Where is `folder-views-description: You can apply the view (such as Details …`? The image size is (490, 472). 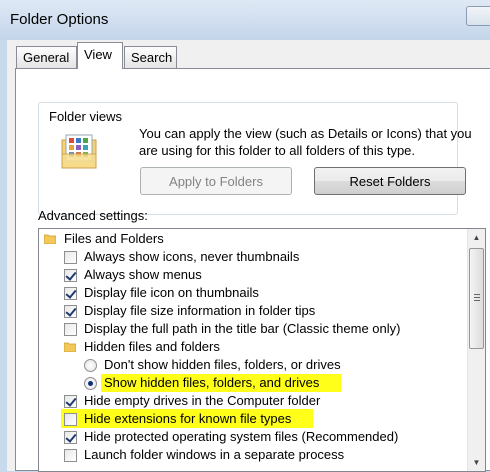 folder-views-description: You can apply the view (such as Details … is located at coordinates (305, 142).